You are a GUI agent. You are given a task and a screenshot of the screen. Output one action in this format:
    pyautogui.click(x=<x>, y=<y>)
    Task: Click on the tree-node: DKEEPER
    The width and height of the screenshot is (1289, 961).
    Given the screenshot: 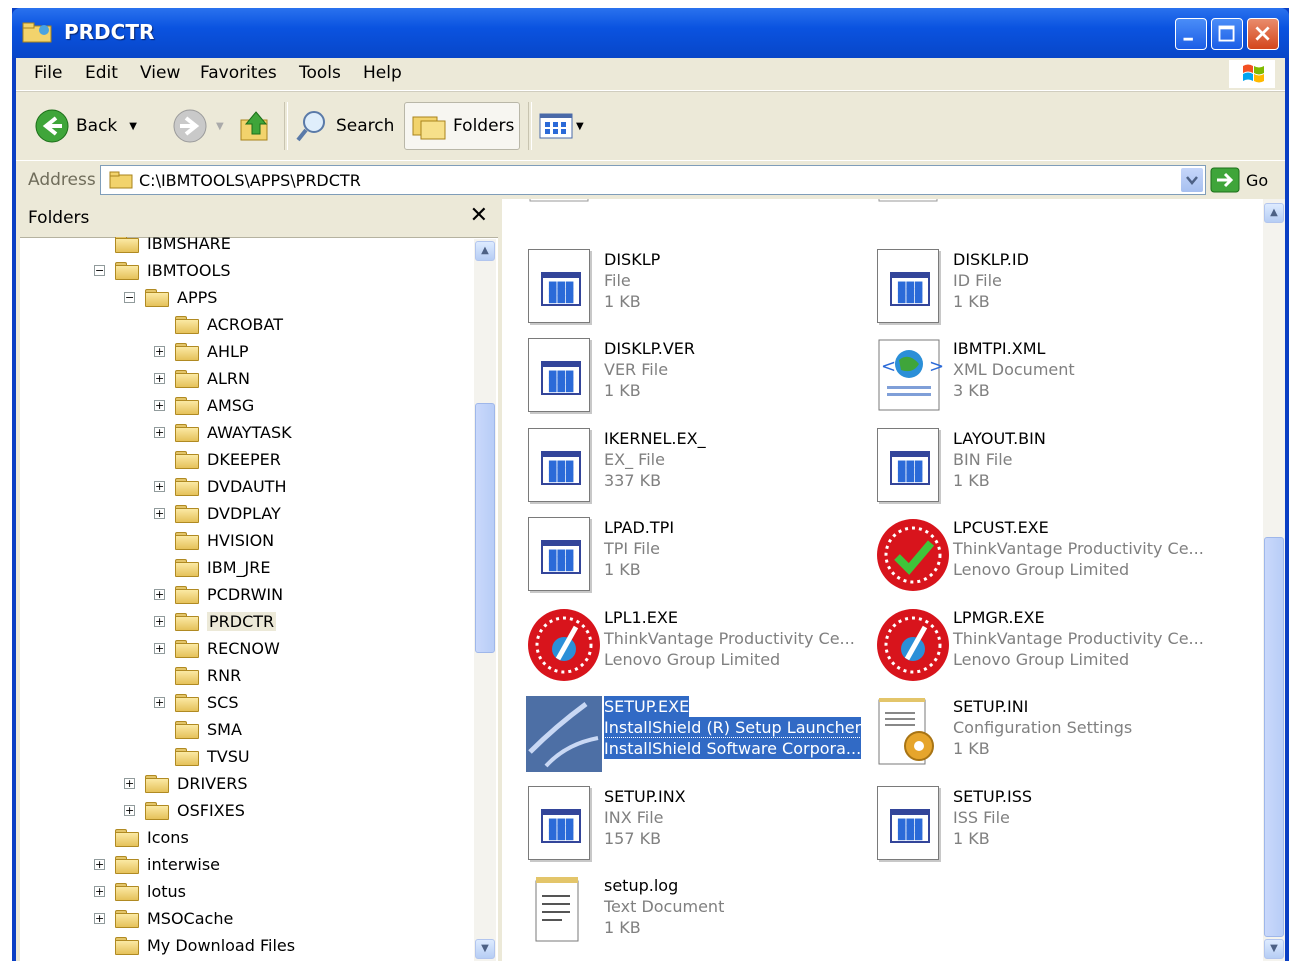 What is the action you would take?
    pyautogui.click(x=217, y=459)
    